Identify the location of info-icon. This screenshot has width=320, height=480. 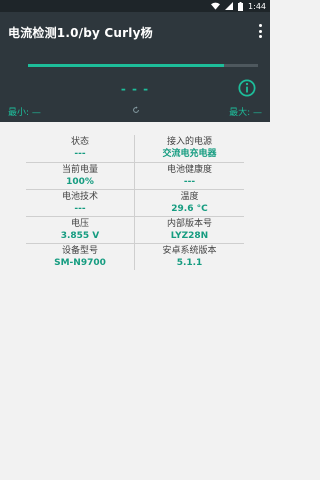
(247, 88).